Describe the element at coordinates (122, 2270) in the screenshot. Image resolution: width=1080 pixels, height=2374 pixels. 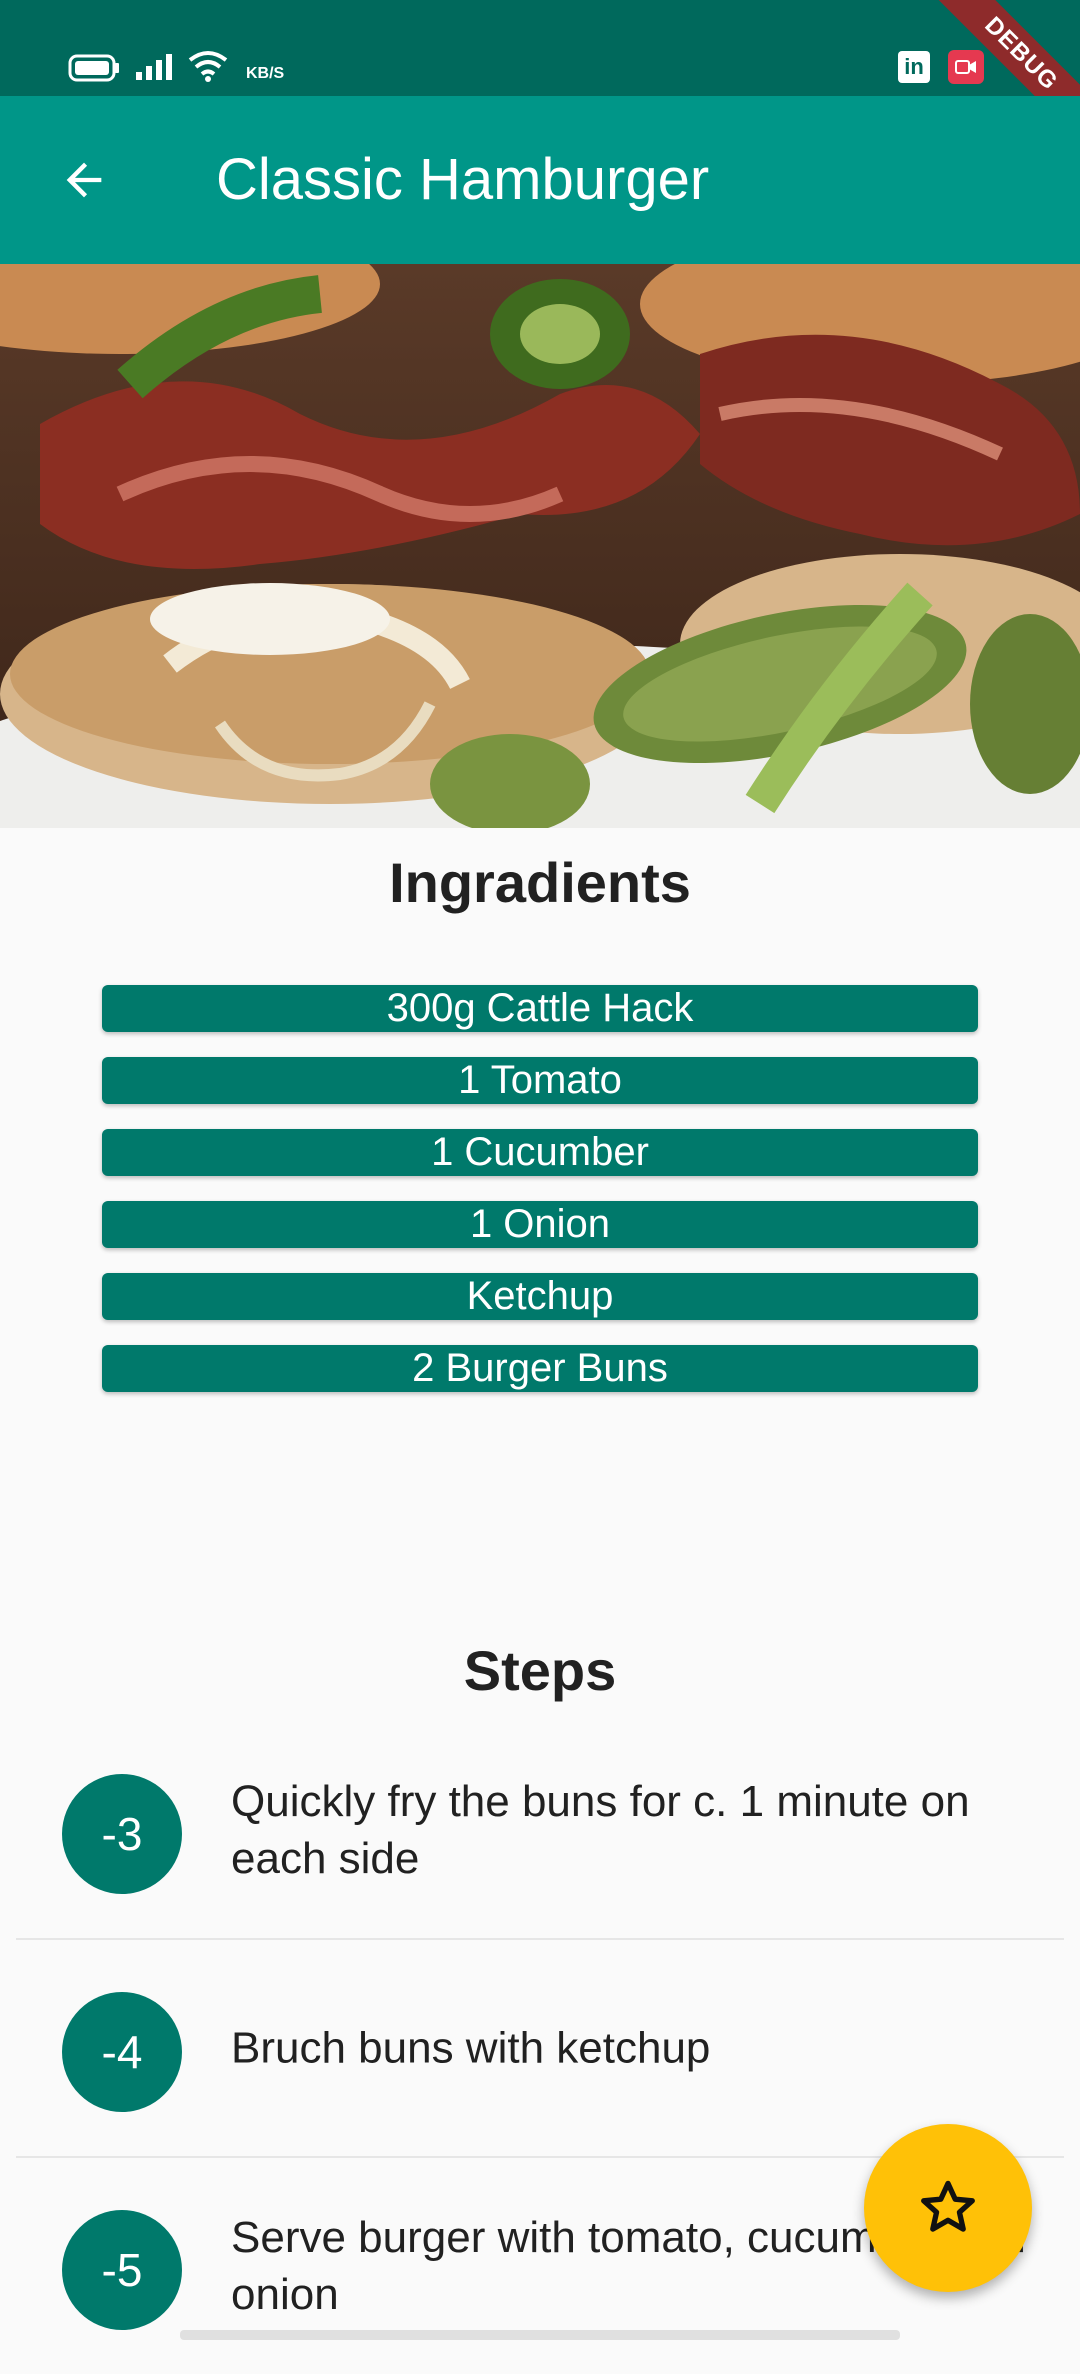
I see `step-number-avatar: -5` at that location.